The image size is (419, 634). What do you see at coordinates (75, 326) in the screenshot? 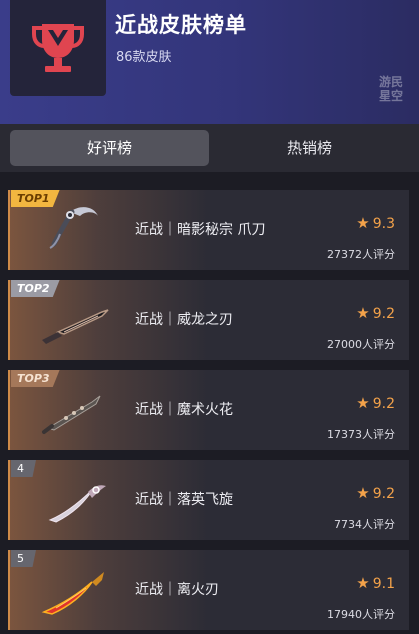
I see `dragon-blade-icon` at bounding box center [75, 326].